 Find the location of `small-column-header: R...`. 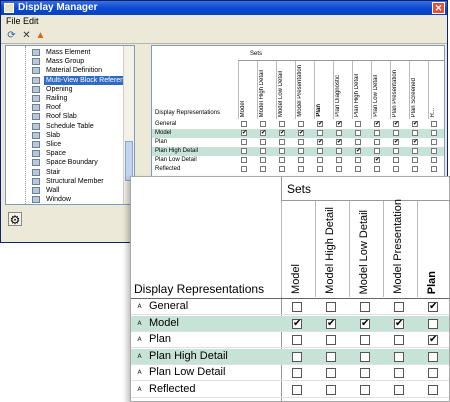

small-column-header: R... is located at coordinates (434, 90).